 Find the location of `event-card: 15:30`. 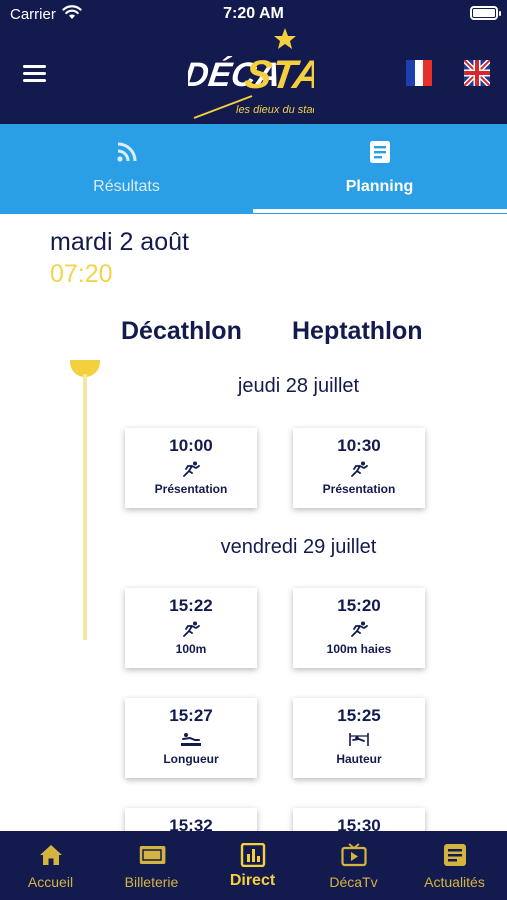

event-card: 15:30 is located at coordinates (359, 819).